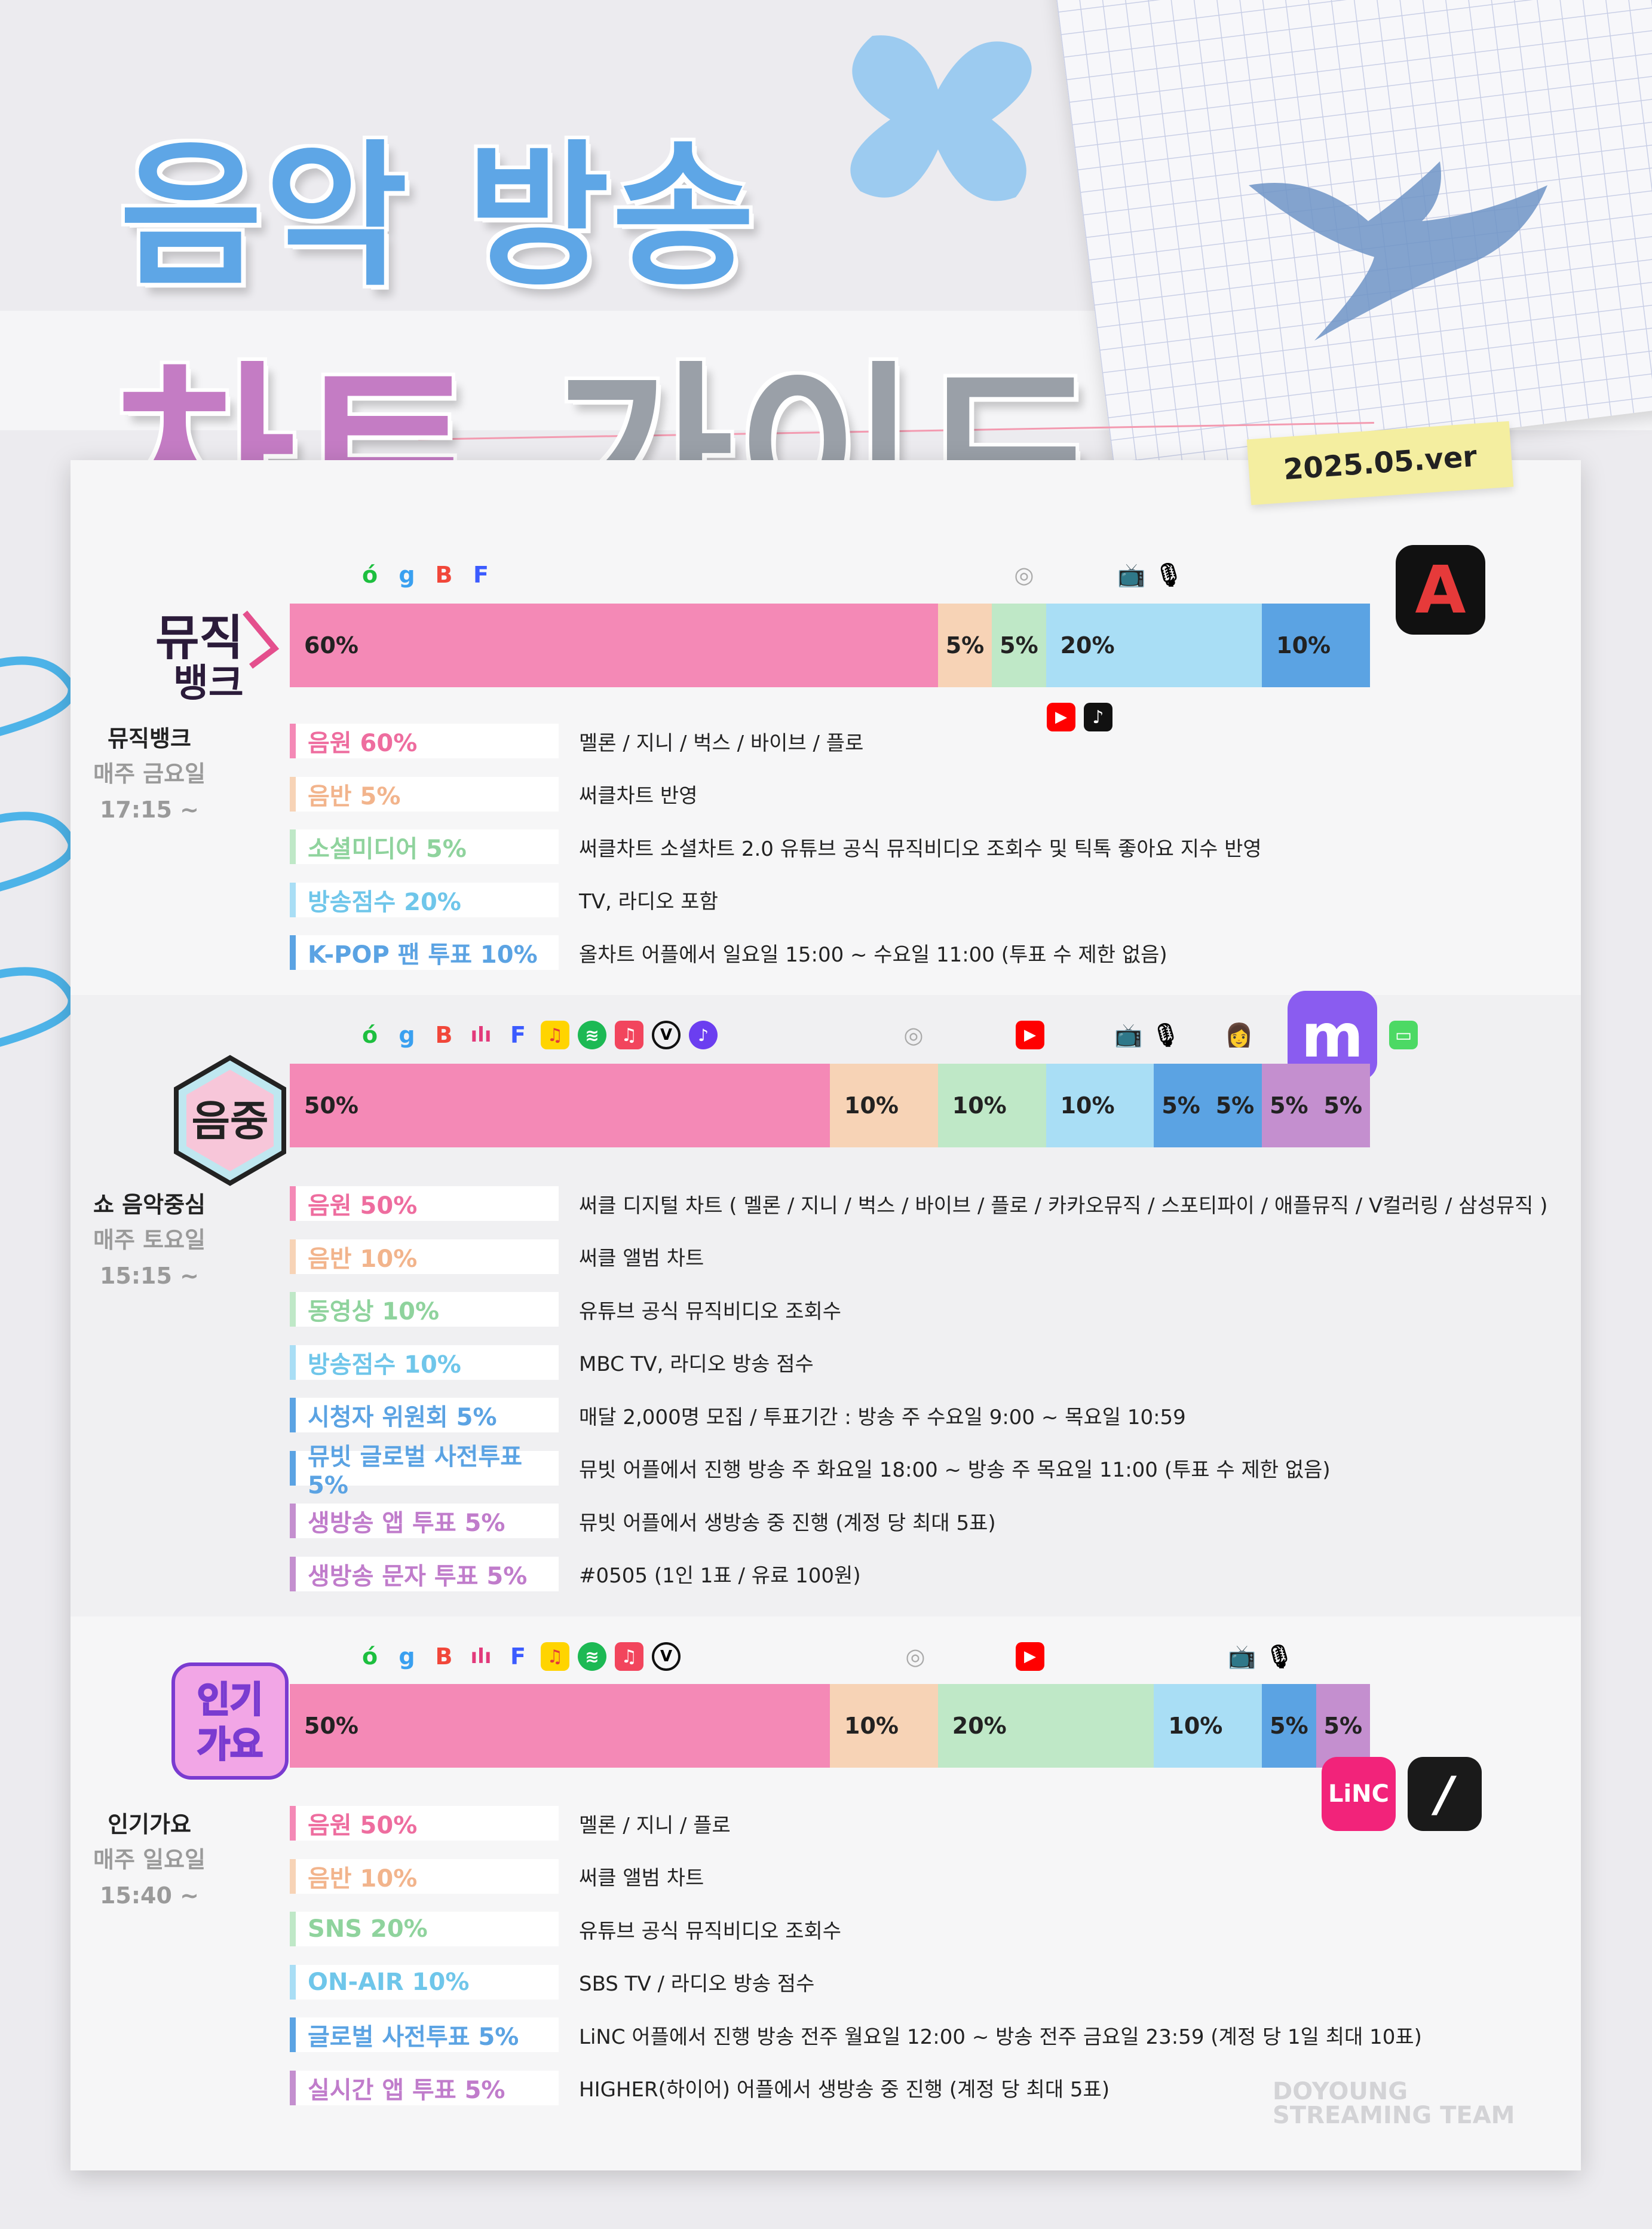 The height and width of the screenshot is (2229, 1652). What do you see at coordinates (536, 1035) in the screenshot?
I see `musiccore-audio-icons: ó g B ılı F ♫ ≋ ♫ V ♪` at bounding box center [536, 1035].